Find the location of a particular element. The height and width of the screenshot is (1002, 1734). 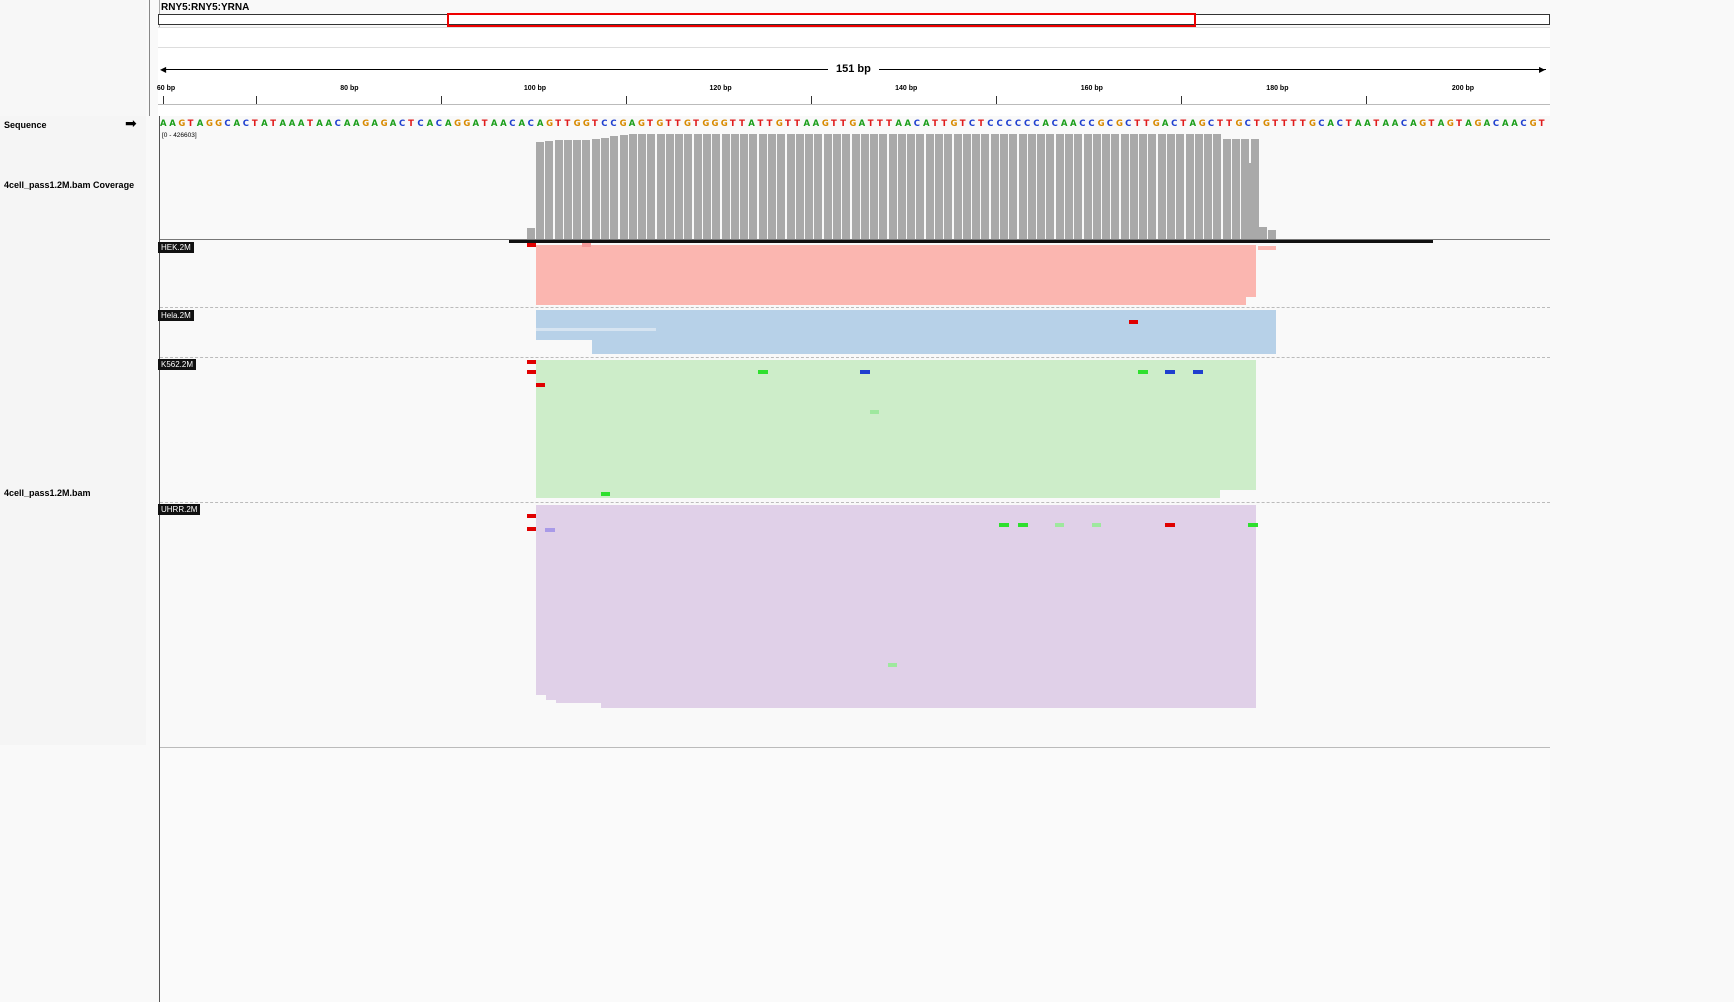

sequence-track-name: Sequence is located at coordinates (25, 125).